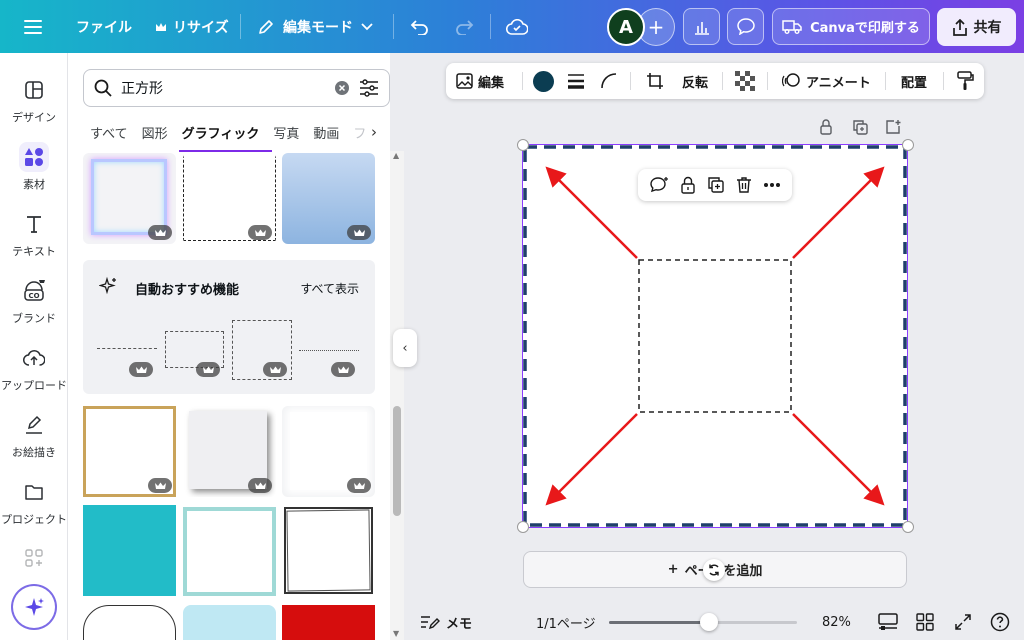 The width and height of the screenshot is (1024, 640). Describe the element at coordinates (908, 527) in the screenshot. I see `resize-handle-bottom-right` at that location.